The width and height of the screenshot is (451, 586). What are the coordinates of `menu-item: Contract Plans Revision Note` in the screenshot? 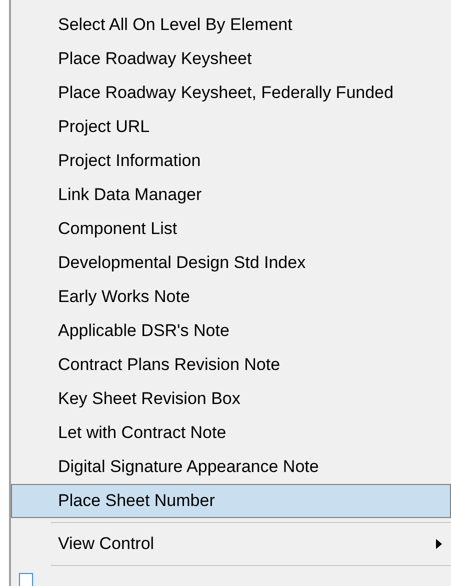 It's located at (231, 365).